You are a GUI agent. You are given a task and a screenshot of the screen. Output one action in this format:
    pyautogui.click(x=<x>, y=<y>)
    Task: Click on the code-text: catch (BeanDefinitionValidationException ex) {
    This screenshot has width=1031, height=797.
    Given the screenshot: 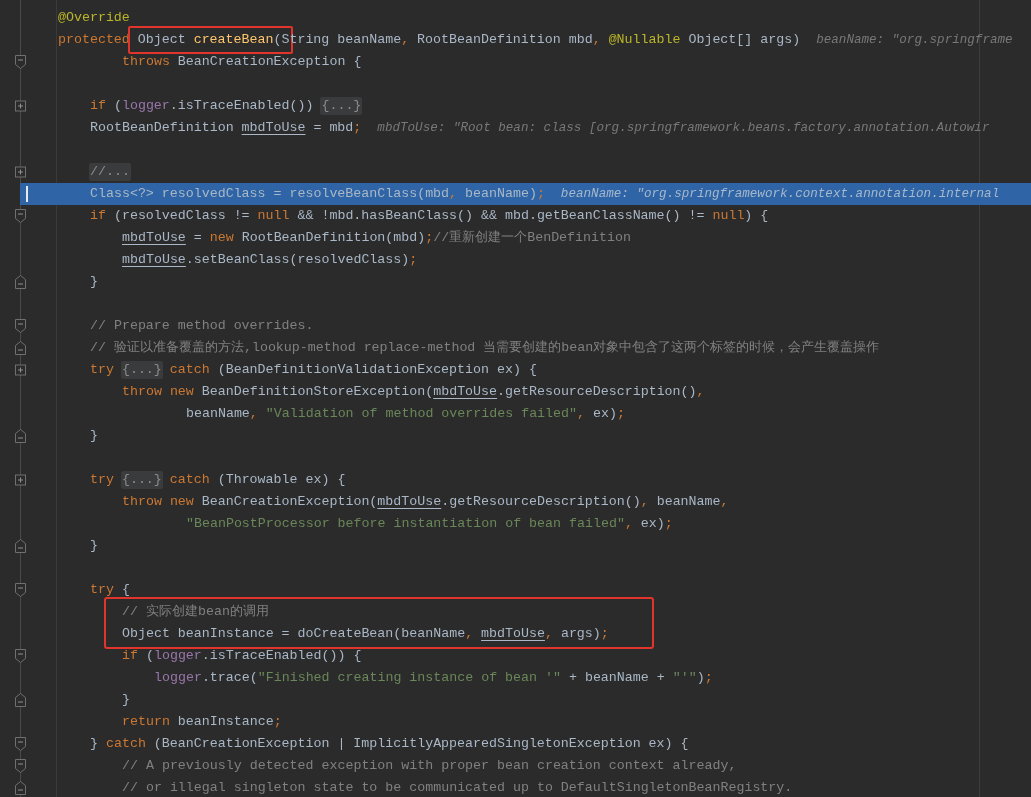 What is the action you would take?
    pyautogui.click(x=352, y=370)
    